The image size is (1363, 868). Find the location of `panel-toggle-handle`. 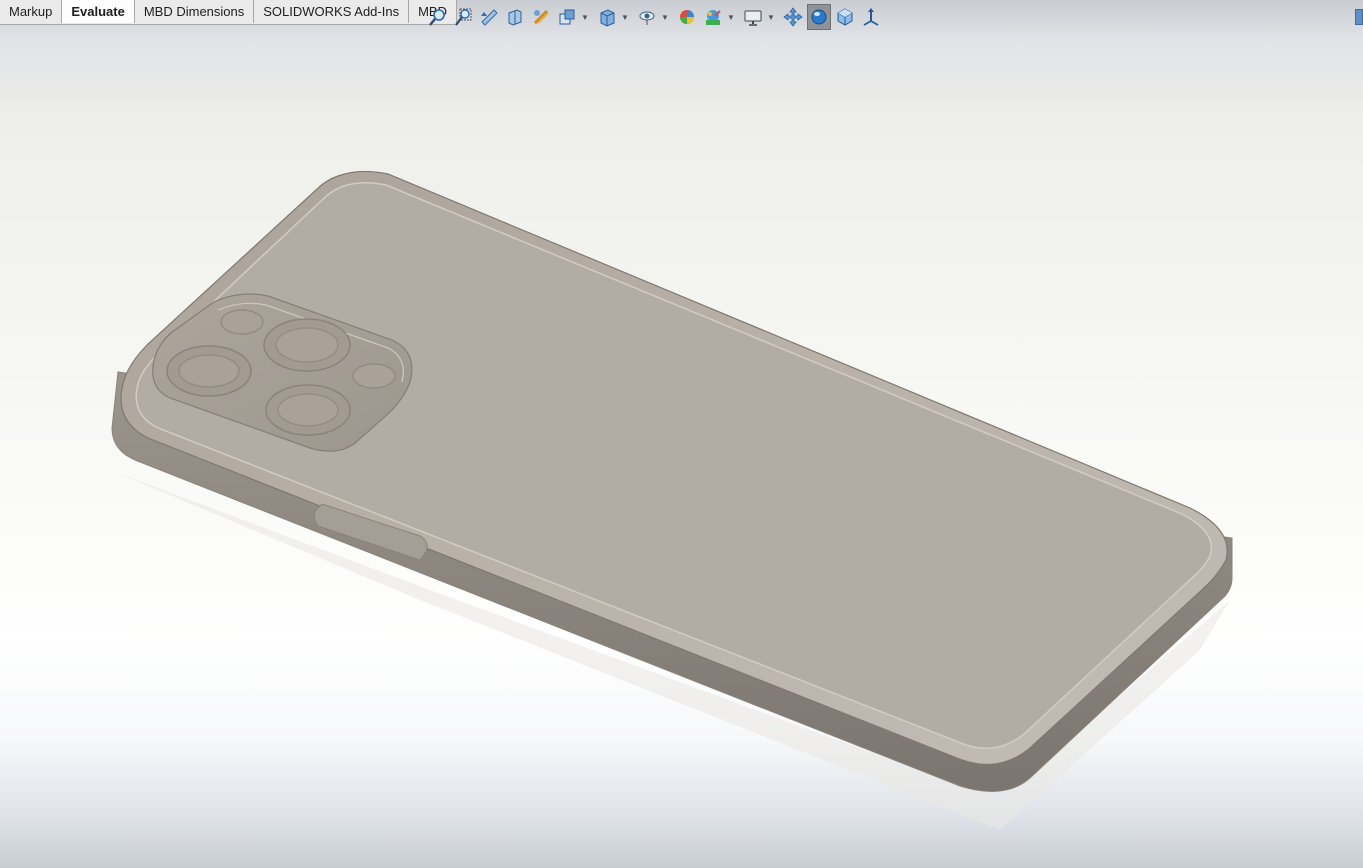

panel-toggle-handle is located at coordinates (1359, 17).